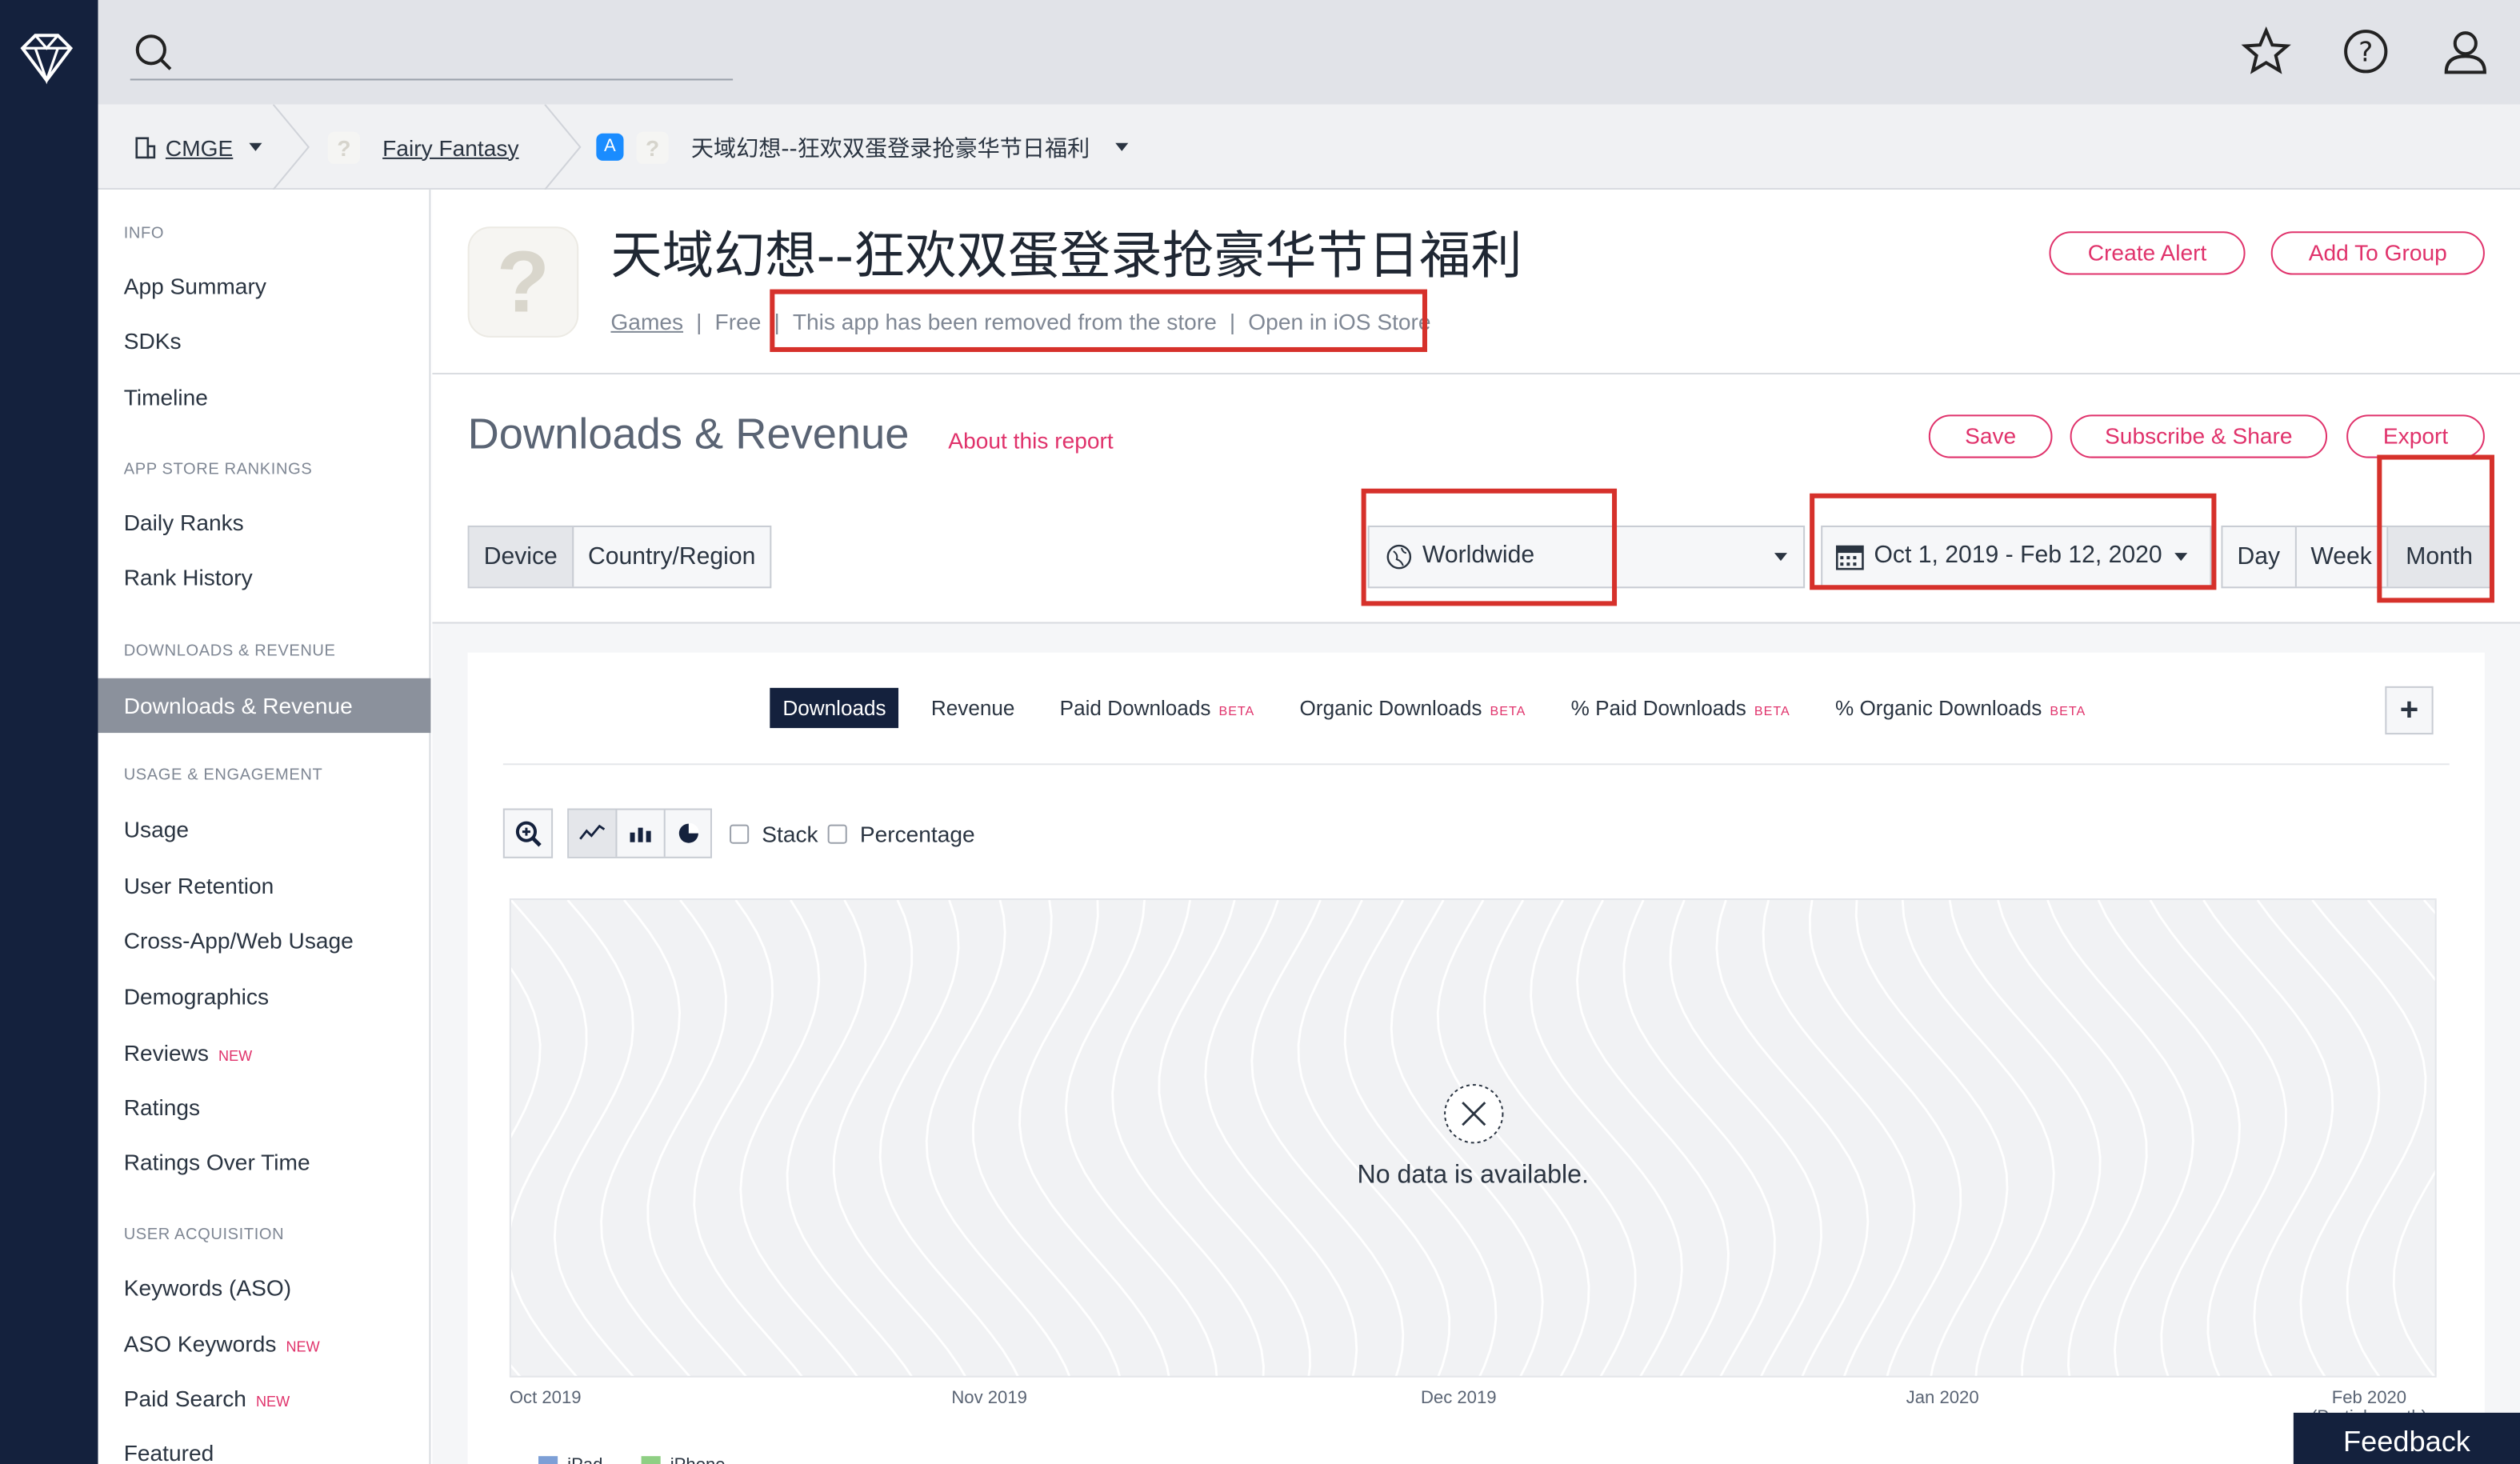  I want to click on sidebar-item-user-retention: User Retention, so click(199, 885).